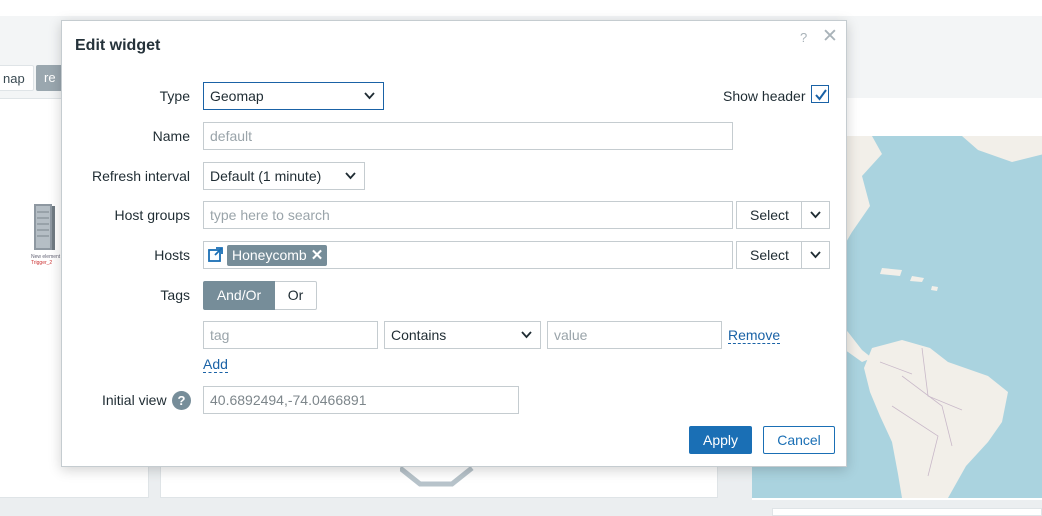 This screenshot has width=1042, height=516. What do you see at coordinates (44, 227) in the screenshot?
I see `server-icon` at bounding box center [44, 227].